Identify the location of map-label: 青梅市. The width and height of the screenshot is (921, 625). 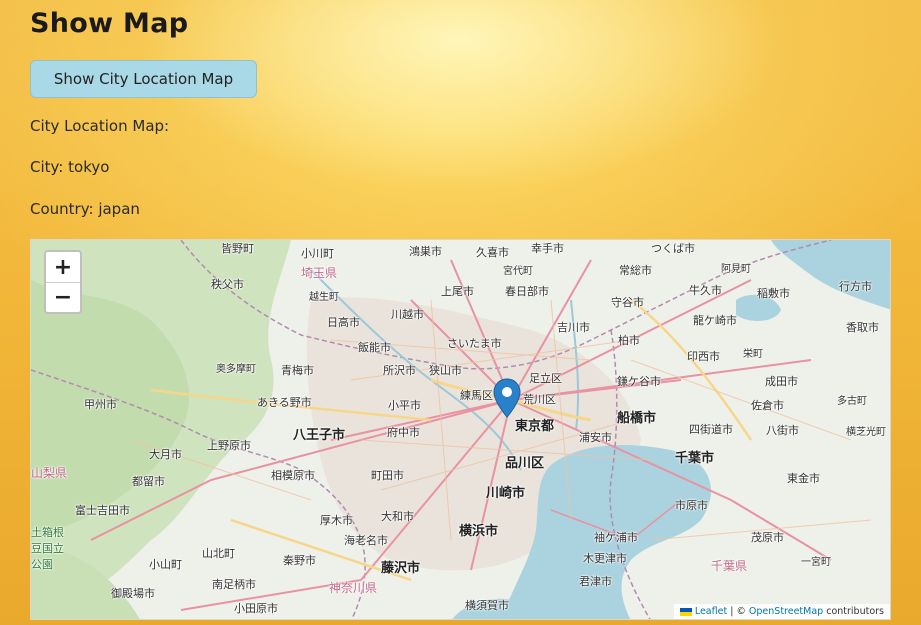
(297, 370).